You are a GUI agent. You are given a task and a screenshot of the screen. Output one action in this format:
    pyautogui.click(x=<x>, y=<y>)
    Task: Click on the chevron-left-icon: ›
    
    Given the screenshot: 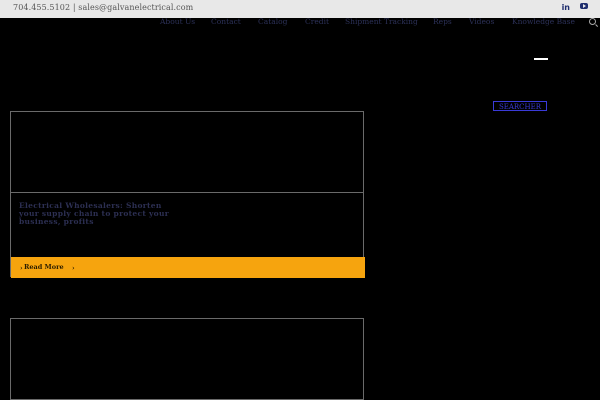 What is the action you would take?
    pyautogui.click(x=21, y=268)
    